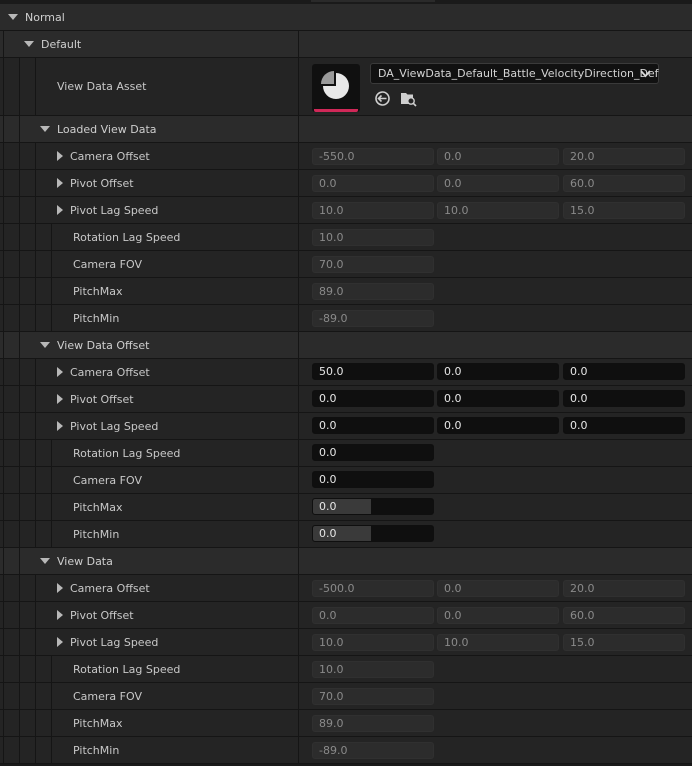 The width and height of the screenshot is (692, 766). What do you see at coordinates (110, 588) in the screenshot?
I see `property-label: Camera Offset` at bounding box center [110, 588].